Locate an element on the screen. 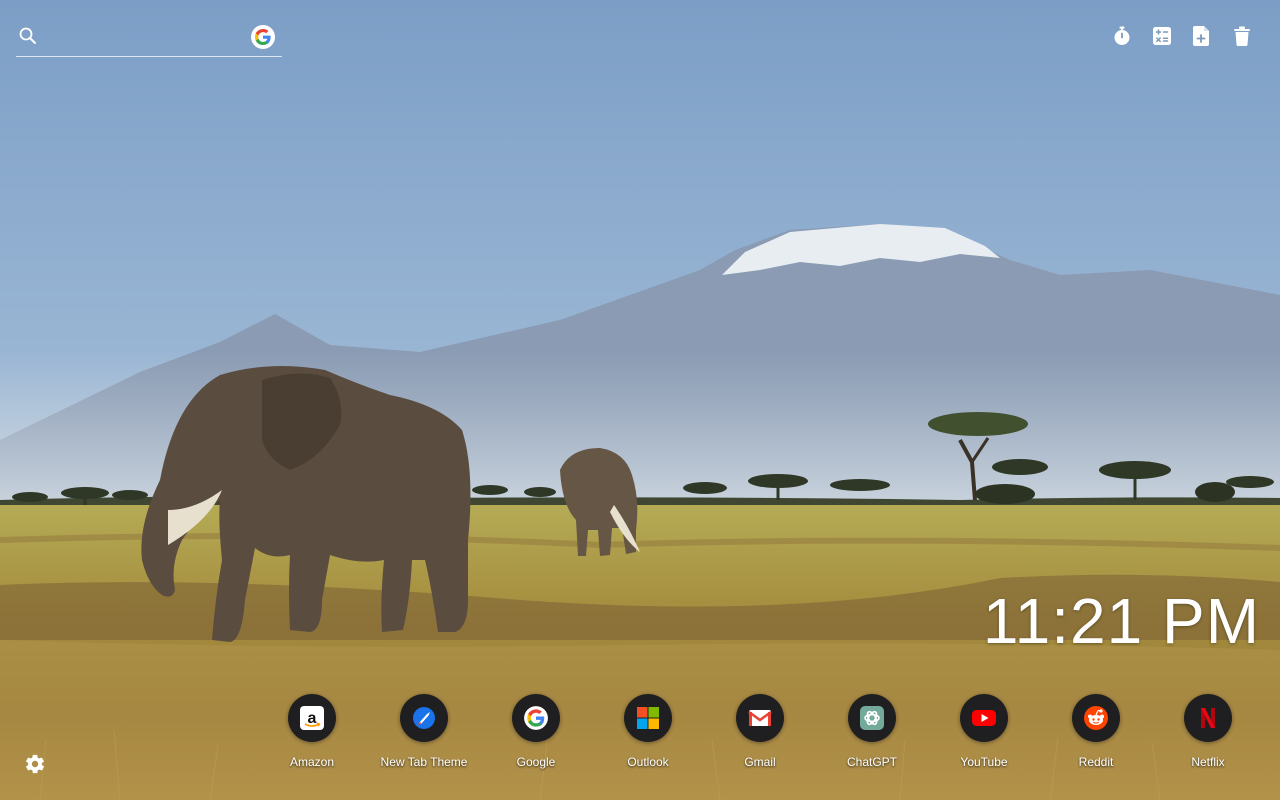 The height and width of the screenshot is (800, 1280). reddit-icon is located at coordinates (1096, 718).